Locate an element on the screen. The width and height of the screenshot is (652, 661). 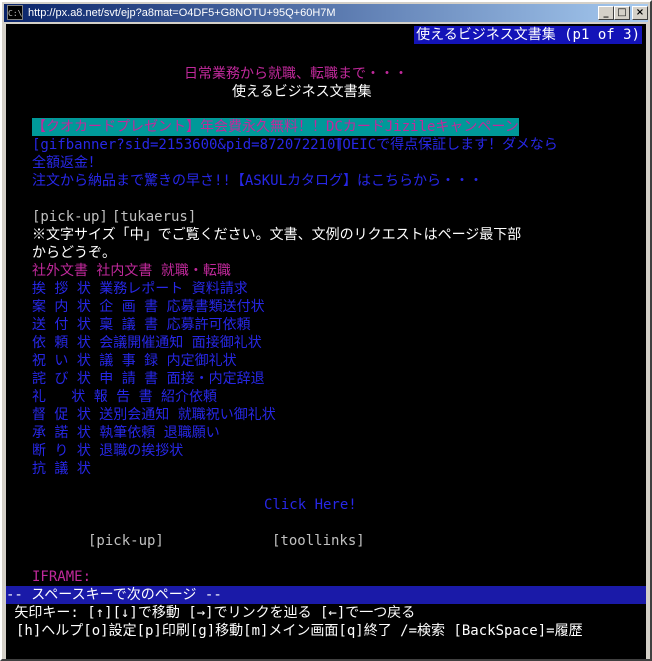
status-line: -- スペースキーで次のページ -- is located at coordinates (326, 595).